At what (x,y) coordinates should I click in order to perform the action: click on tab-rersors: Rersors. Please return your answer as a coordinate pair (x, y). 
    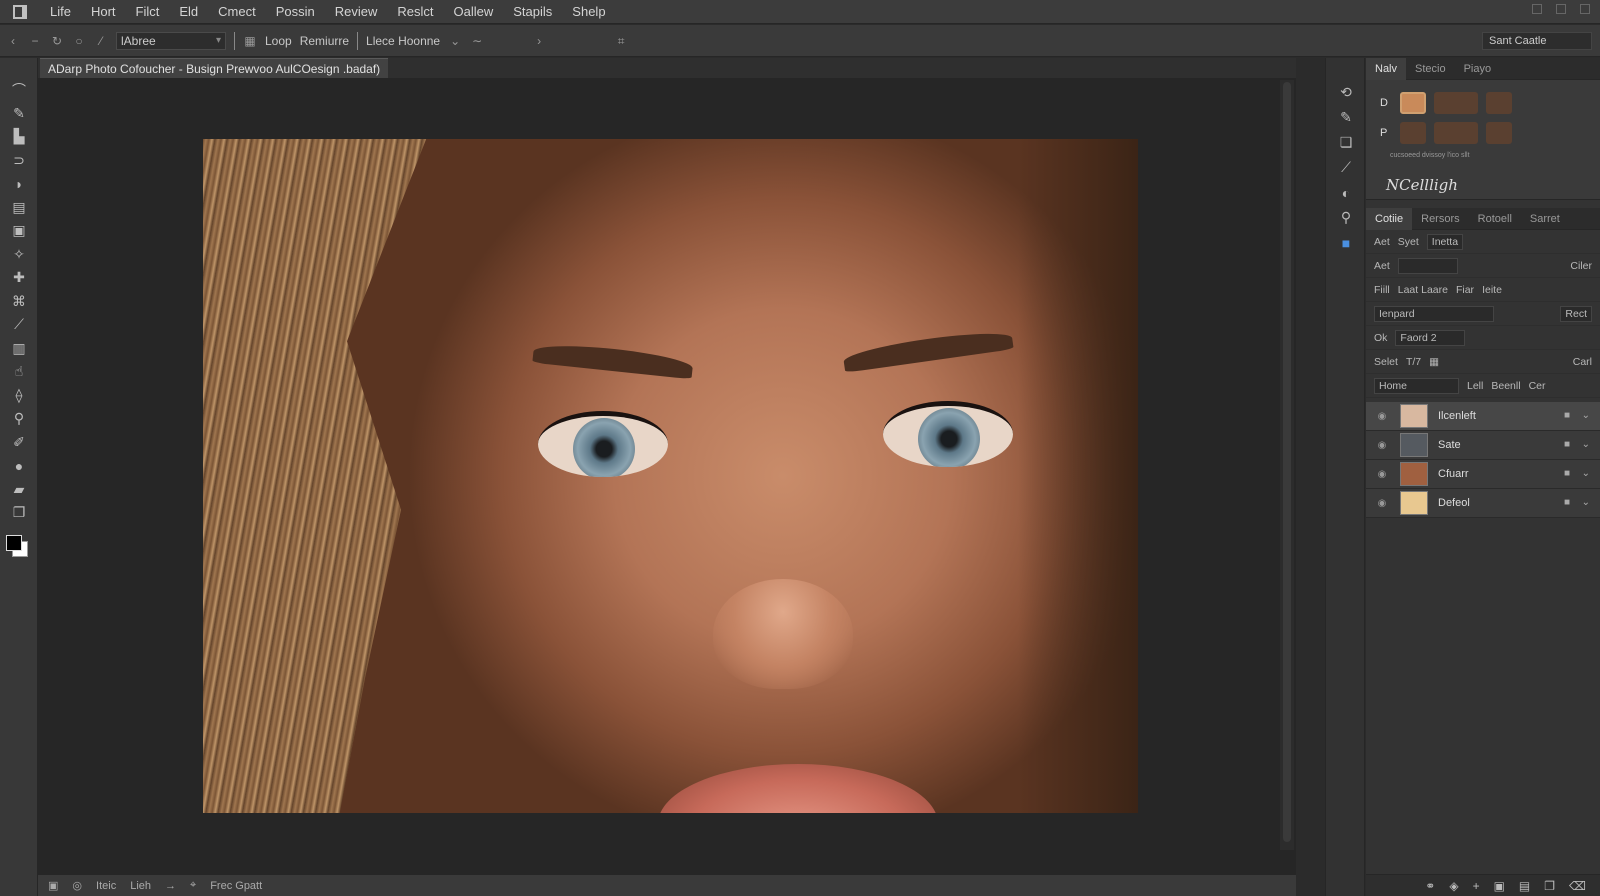
    Looking at the image, I should click on (1440, 219).